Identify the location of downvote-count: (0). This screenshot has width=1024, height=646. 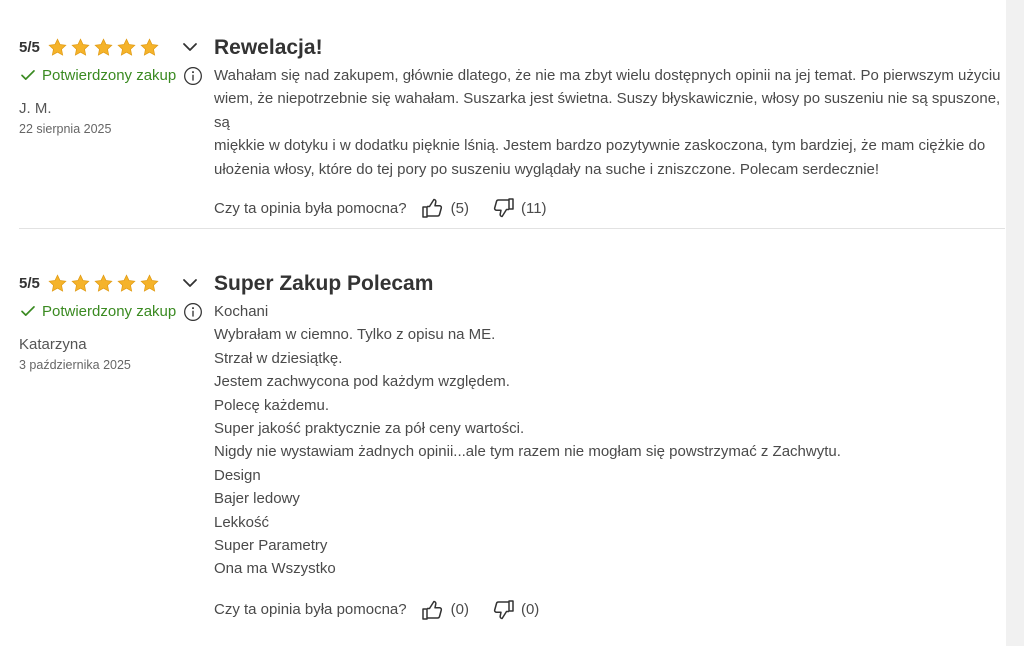
(530, 610).